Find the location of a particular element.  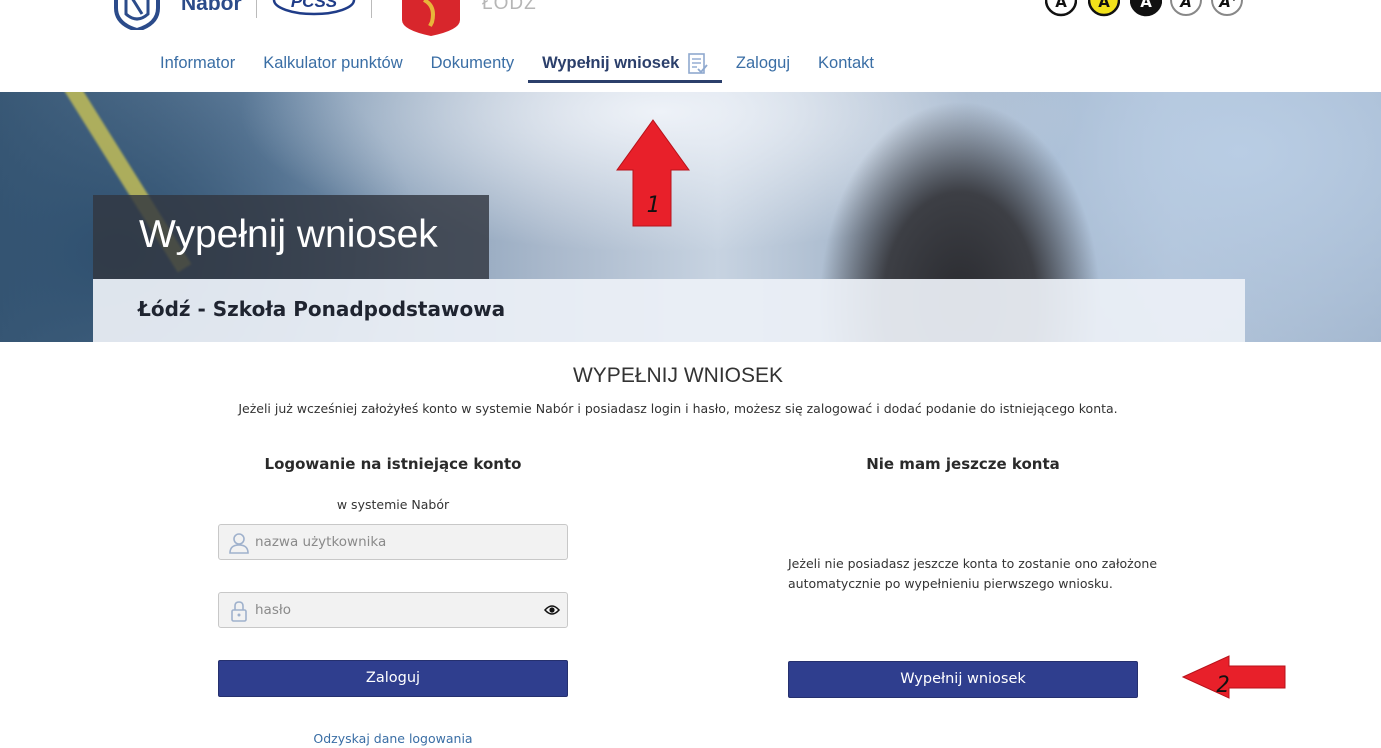

username-input is located at coordinates (400, 542).